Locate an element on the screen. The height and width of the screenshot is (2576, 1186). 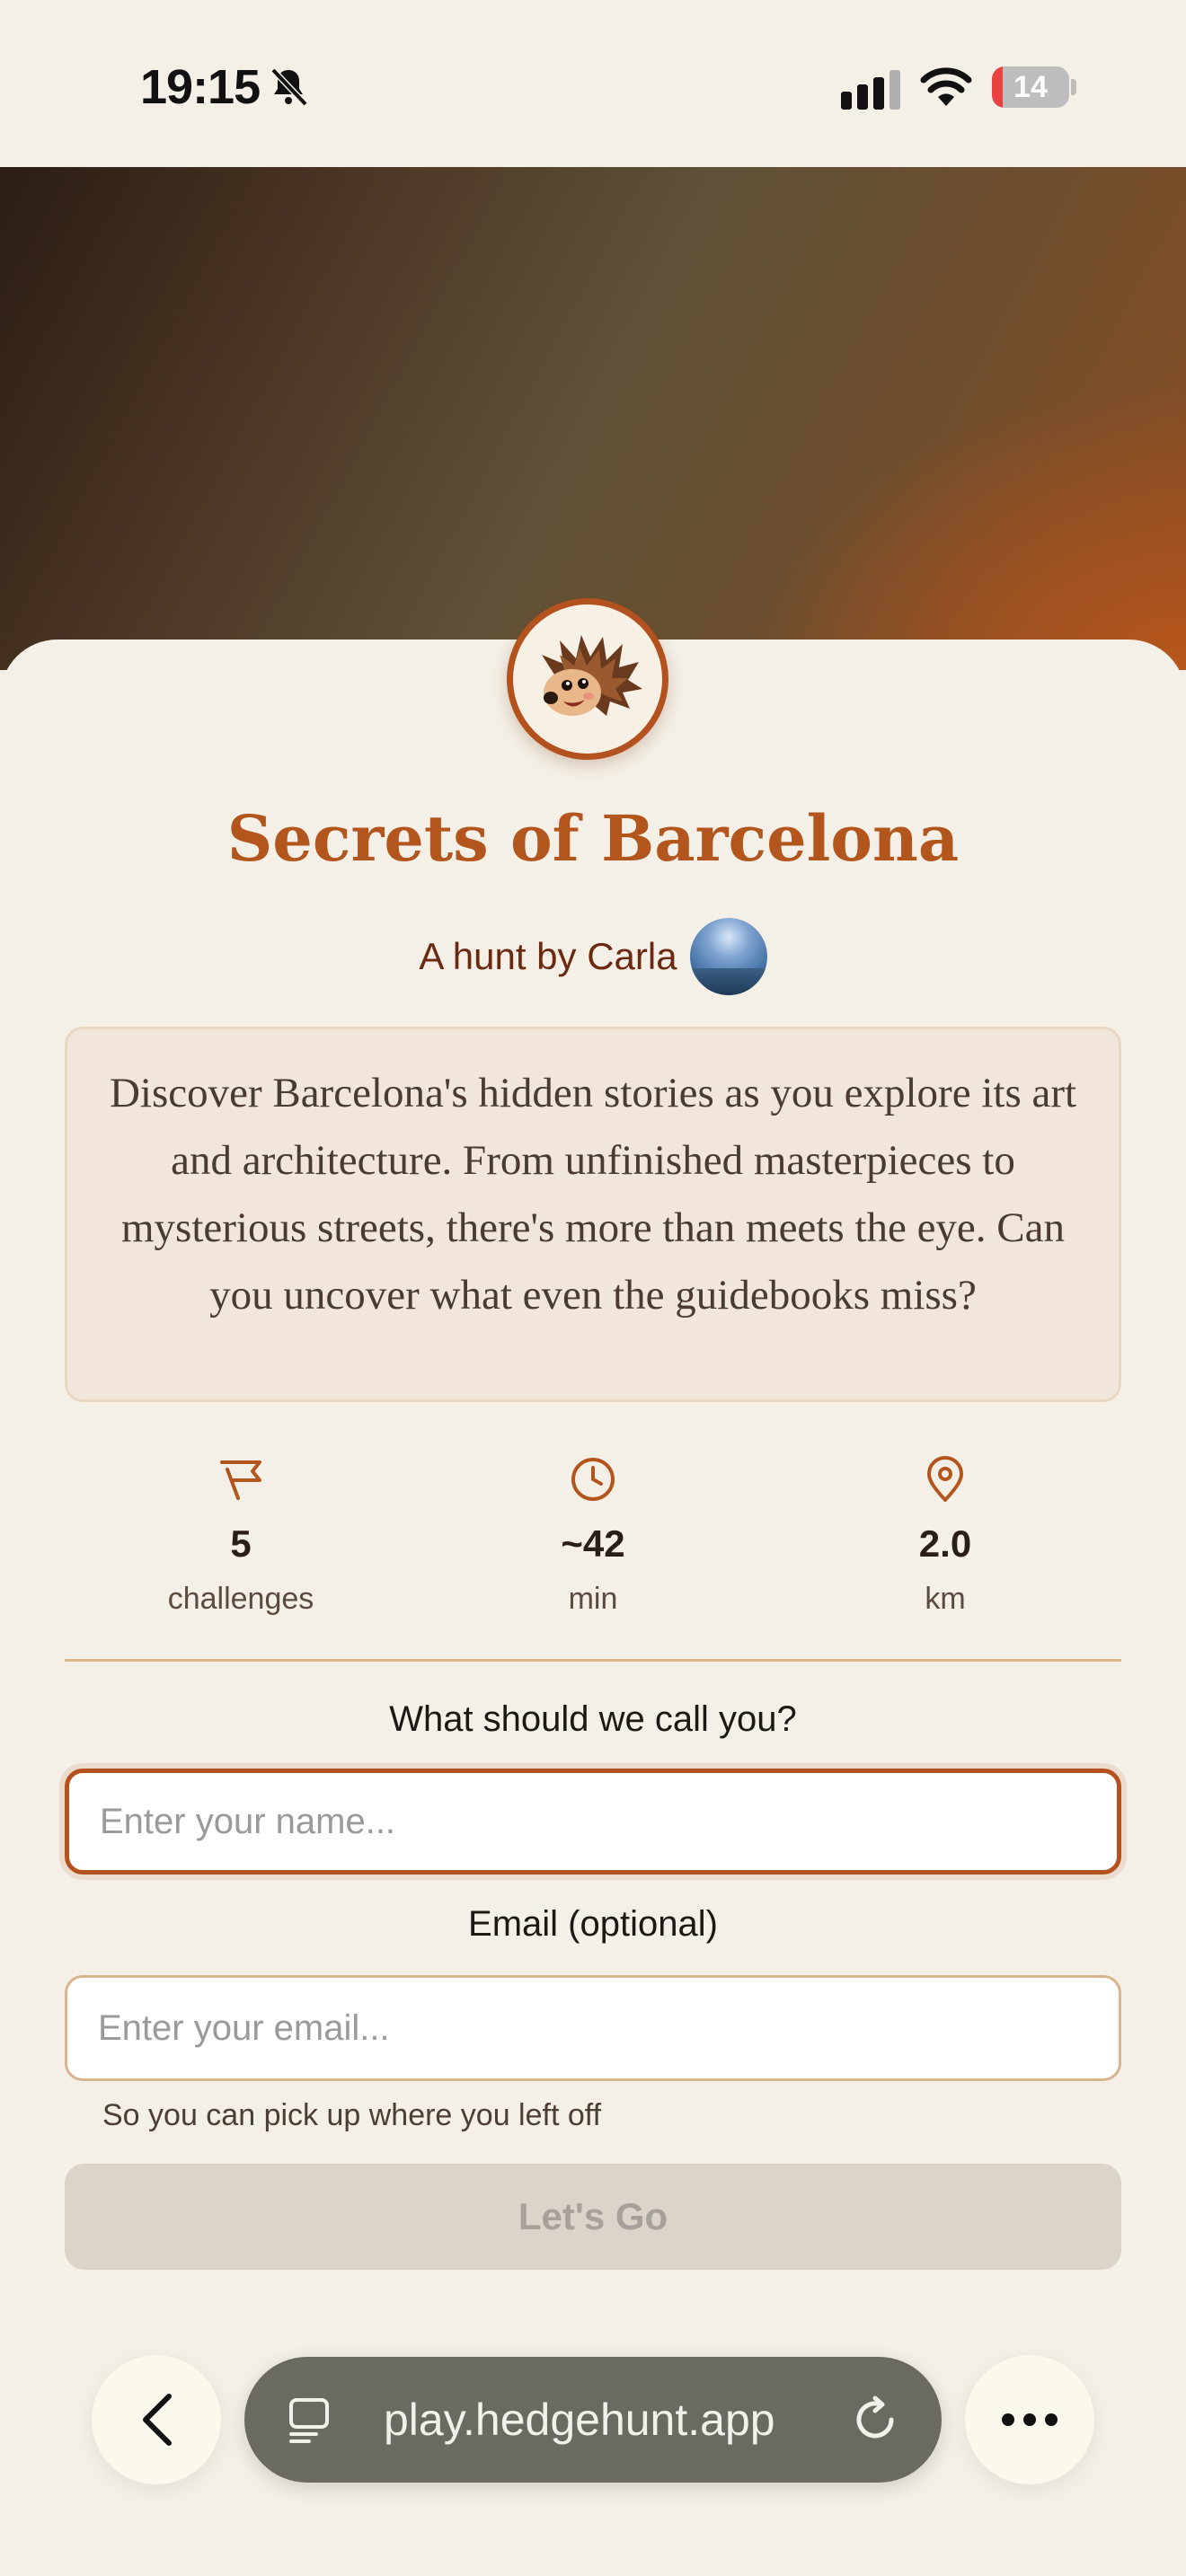
battery-level: 14 is located at coordinates (1030, 87).